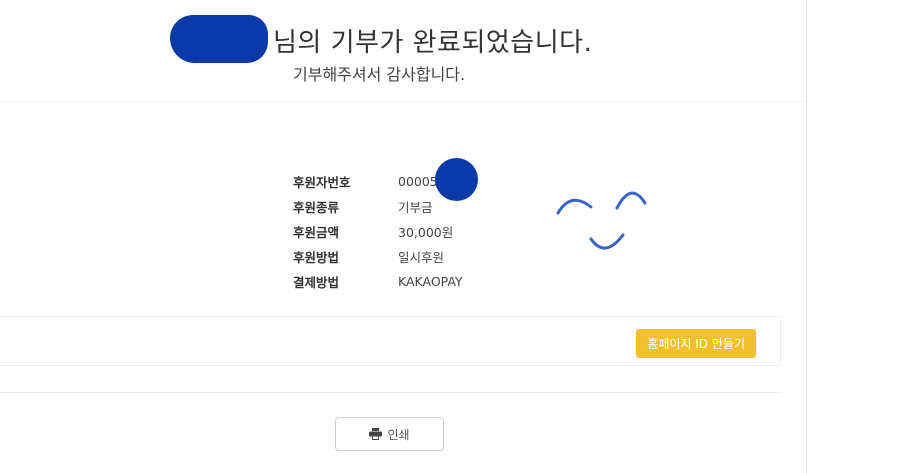  What do you see at coordinates (426, 232) in the screenshot?
I see `donation-amount-value: 30,000원` at bounding box center [426, 232].